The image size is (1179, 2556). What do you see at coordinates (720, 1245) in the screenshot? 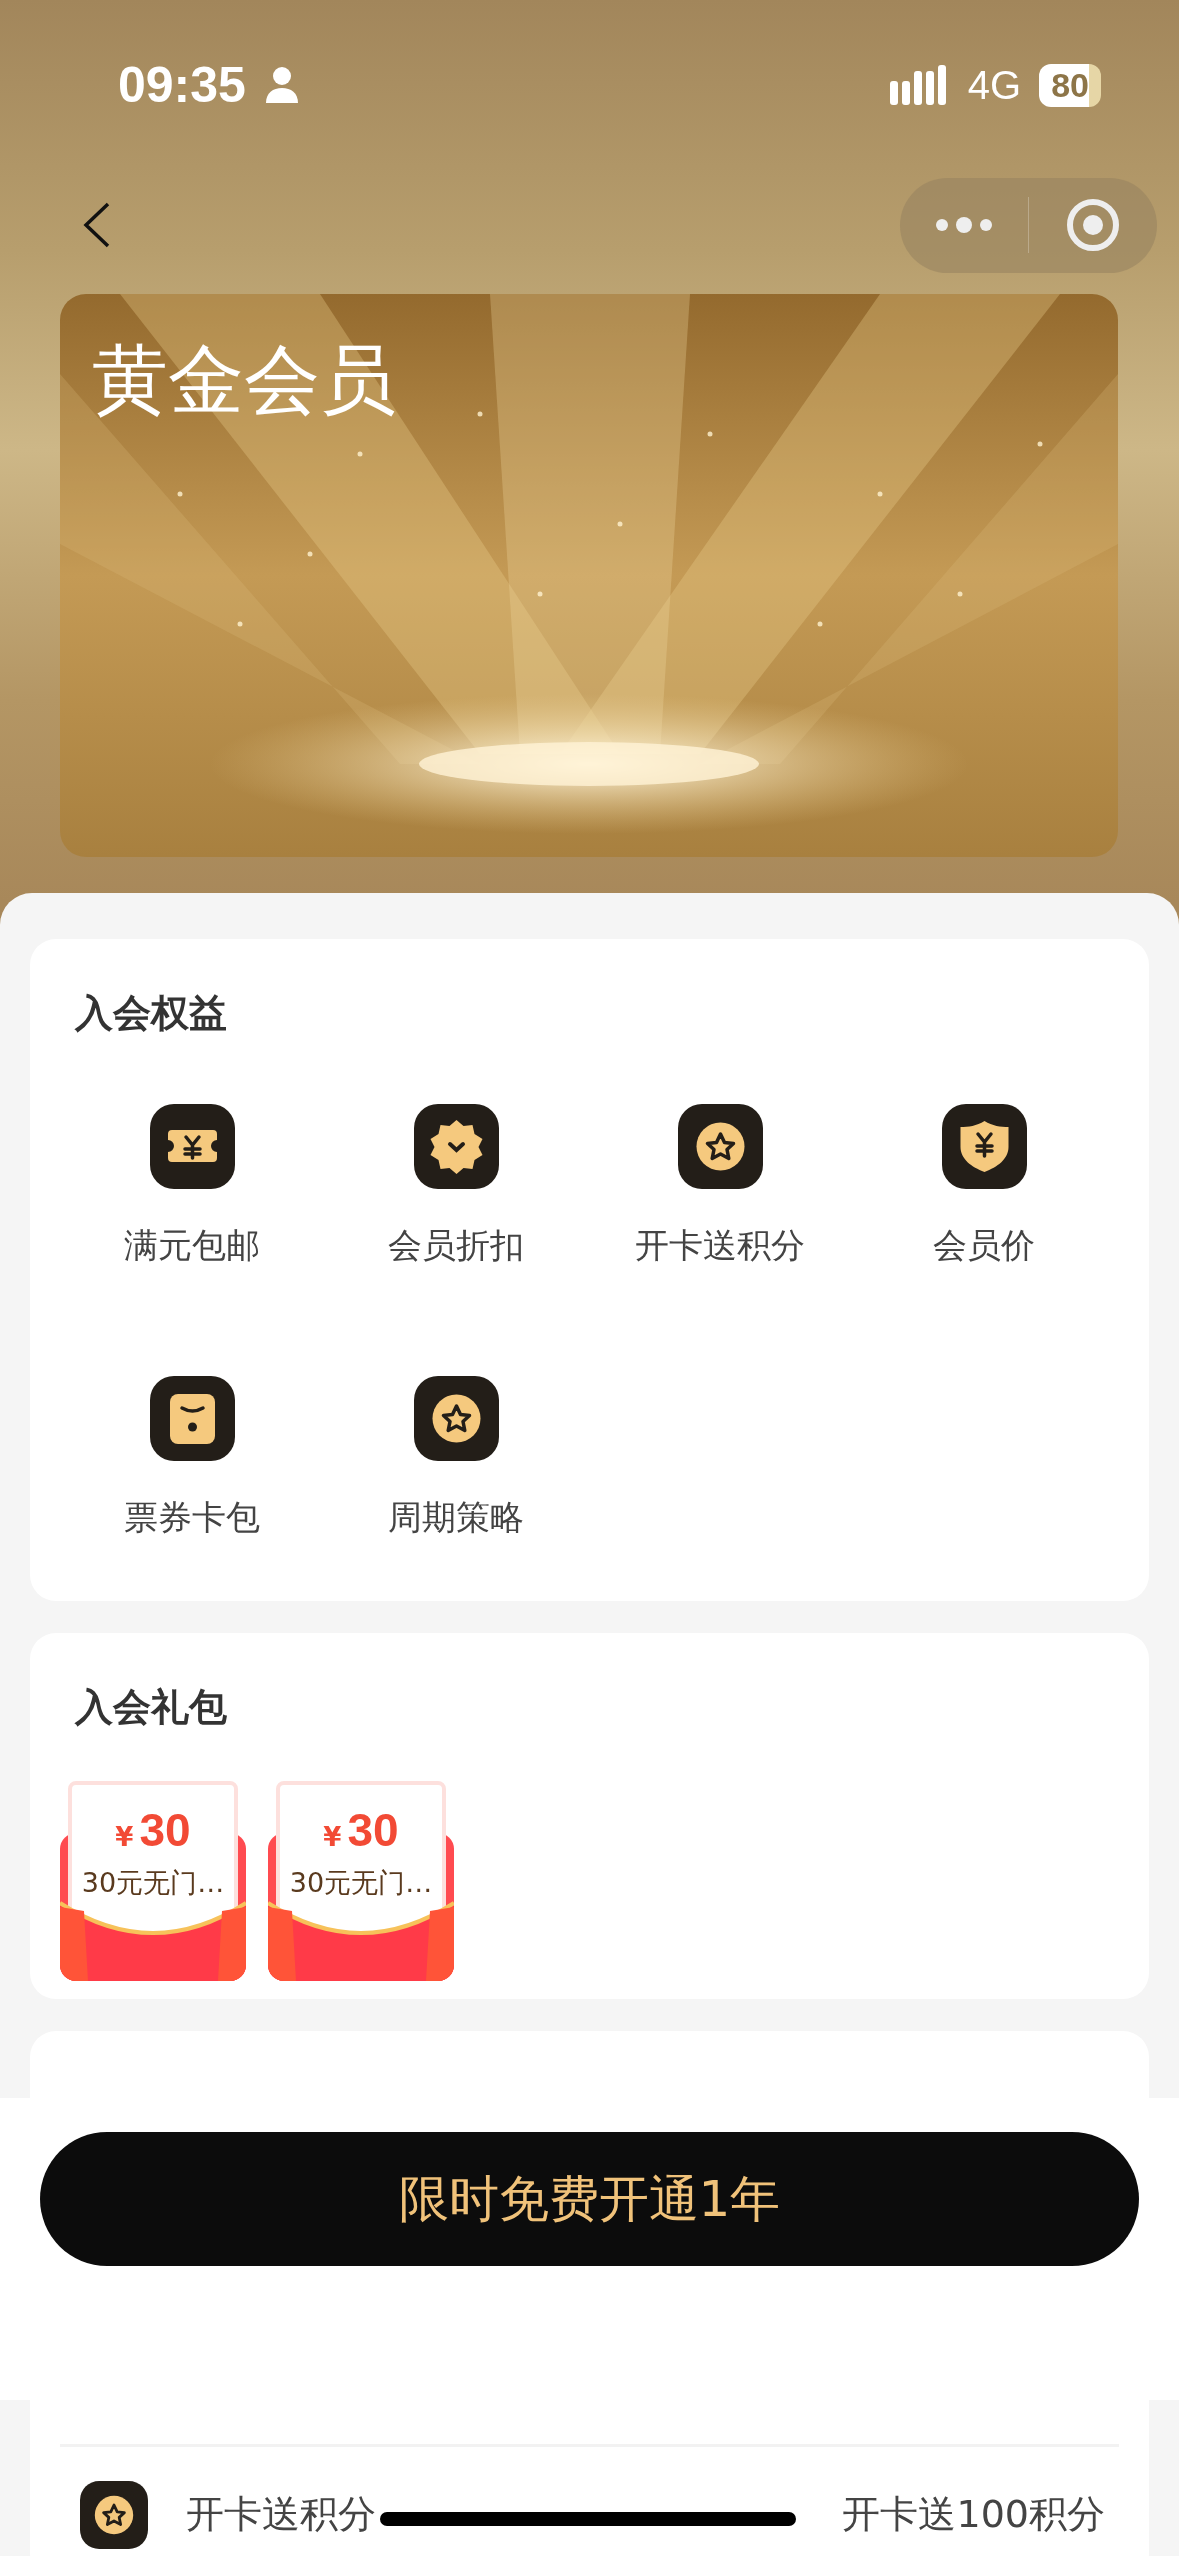
I see `benefit-label: 开卡送积分` at bounding box center [720, 1245].